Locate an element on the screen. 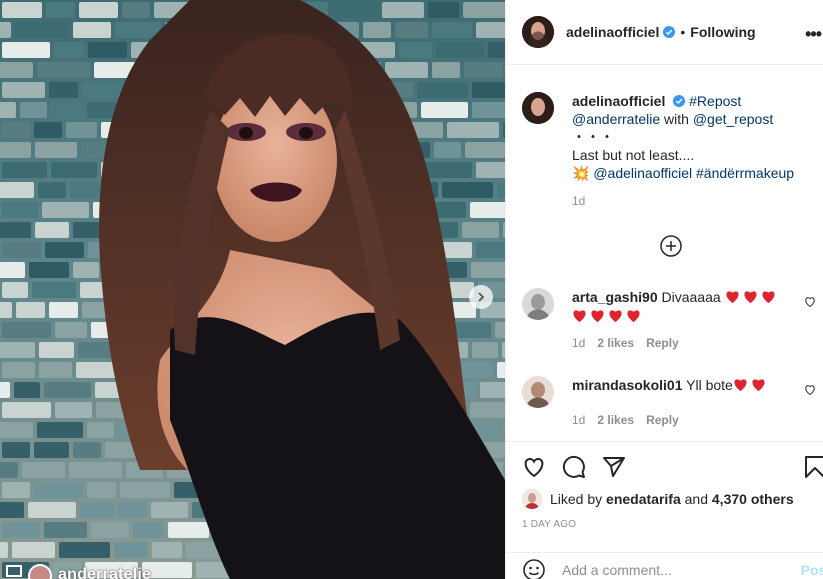 This screenshot has width=823, height=579. caption-time: 1d is located at coordinates (697, 201).